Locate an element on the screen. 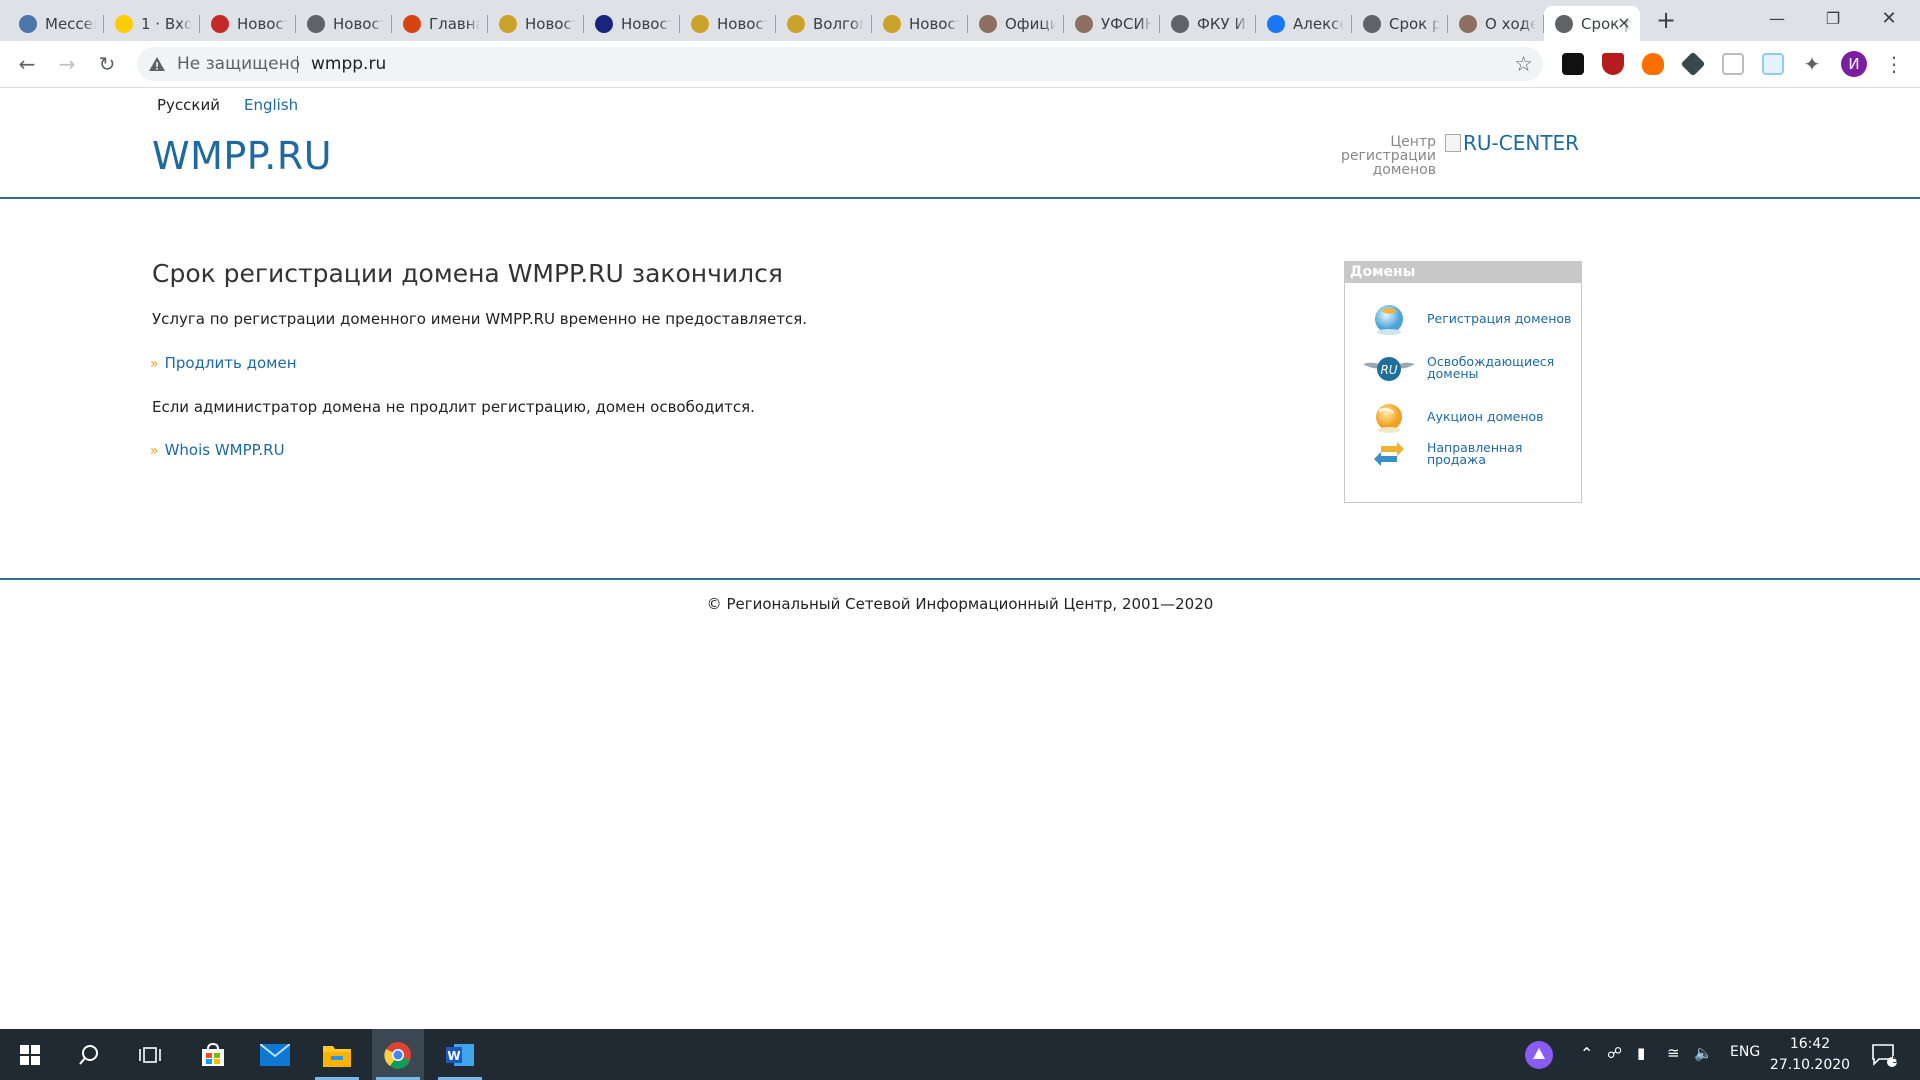 This screenshot has width=1920, height=1080. tab-title: Срок регистрации is located at coordinates (1414, 23).